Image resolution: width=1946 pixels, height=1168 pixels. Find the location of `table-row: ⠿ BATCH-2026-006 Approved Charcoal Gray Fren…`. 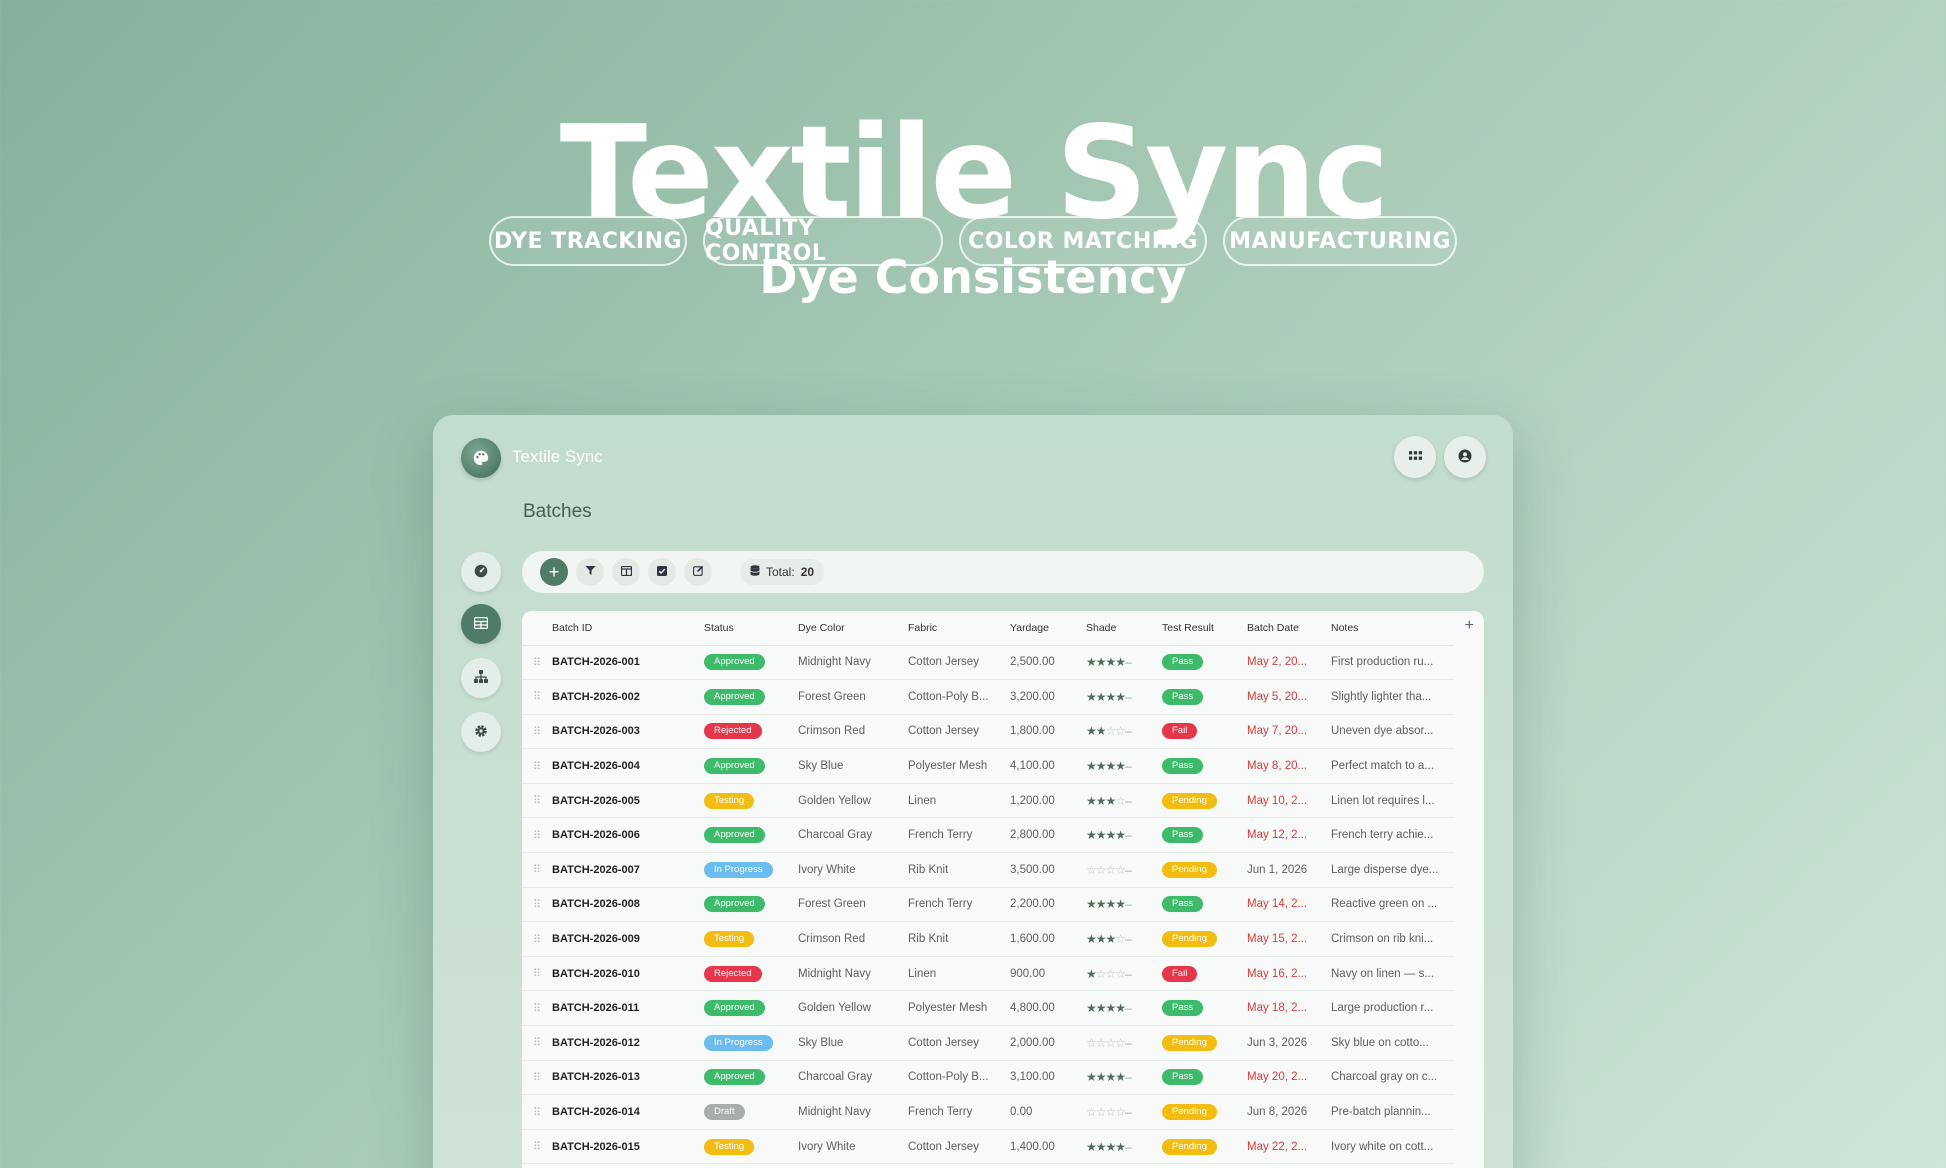

table-row: ⠿ BATCH-2026-006 Approved Charcoal Gray Fren… is located at coordinates (988, 835).